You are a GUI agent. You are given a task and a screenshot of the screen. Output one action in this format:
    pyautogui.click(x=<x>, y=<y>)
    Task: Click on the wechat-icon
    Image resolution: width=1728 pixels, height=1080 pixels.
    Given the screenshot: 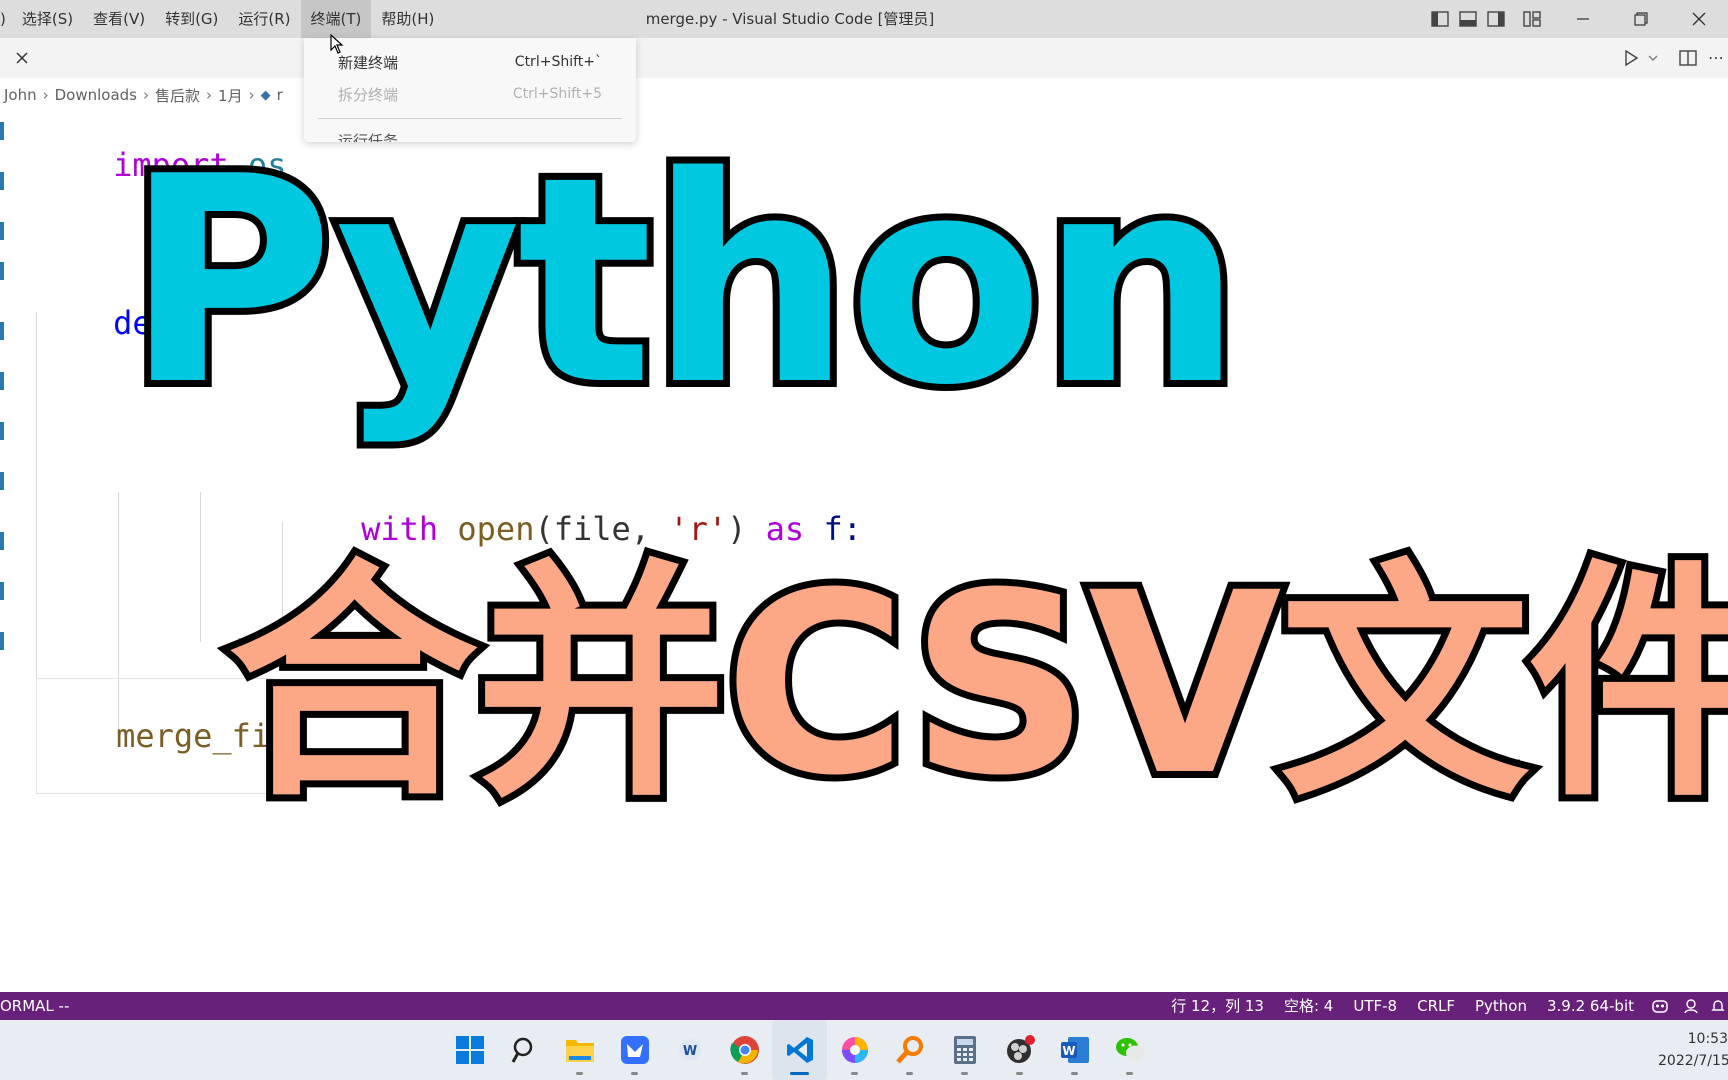 What is the action you would take?
    pyautogui.click(x=1129, y=1050)
    